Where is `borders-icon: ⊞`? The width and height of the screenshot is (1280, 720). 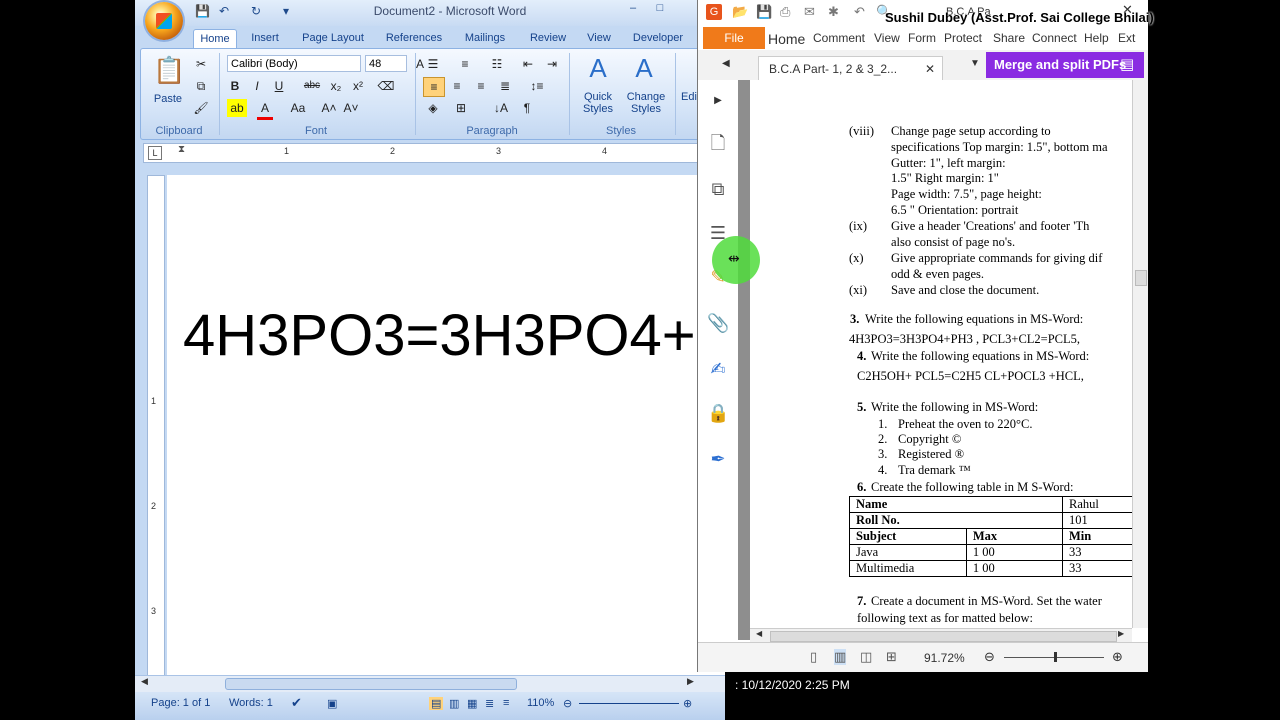 borders-icon: ⊞ is located at coordinates (461, 108).